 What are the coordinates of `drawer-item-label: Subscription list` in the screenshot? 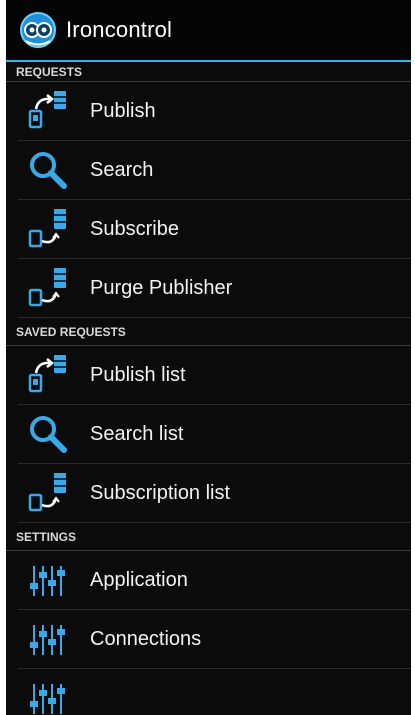 It's located at (160, 492).